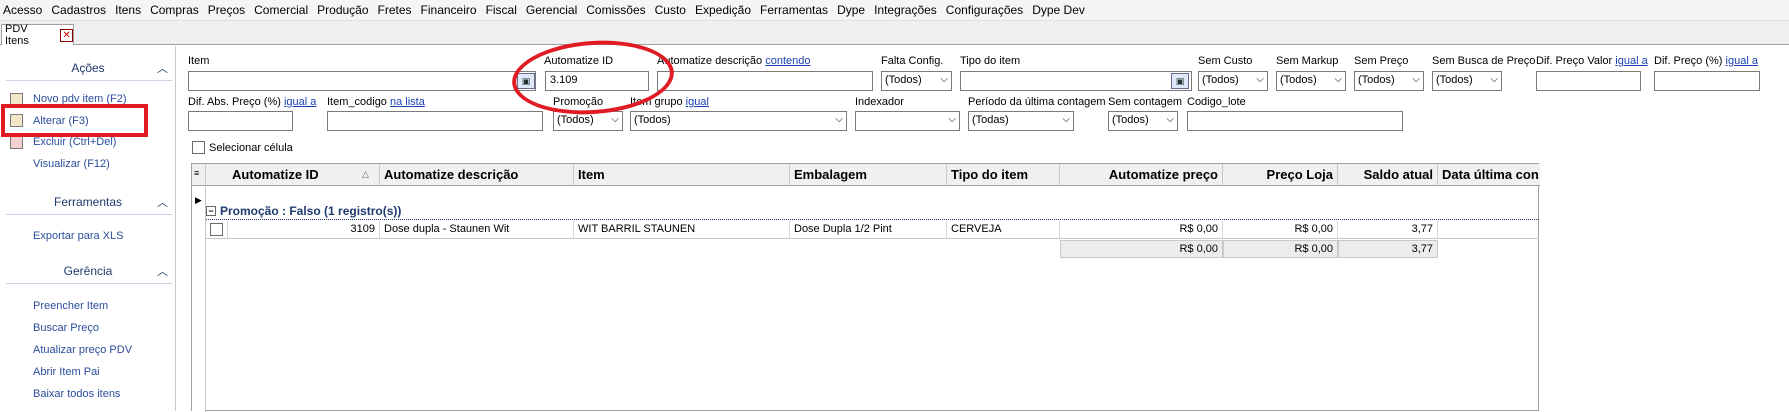 The height and width of the screenshot is (412, 1789). I want to click on dif-preco-pct-link: igual a, so click(1742, 61).